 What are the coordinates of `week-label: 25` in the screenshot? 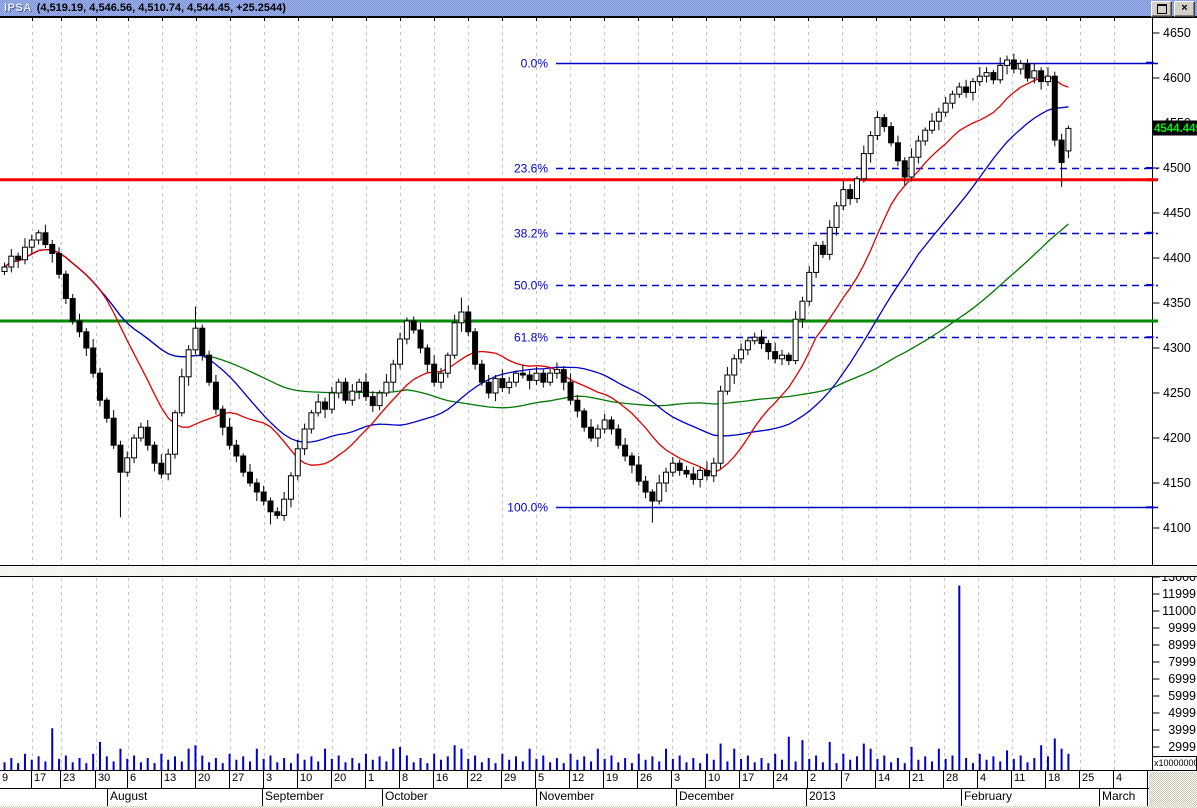 It's located at (1097, 779).